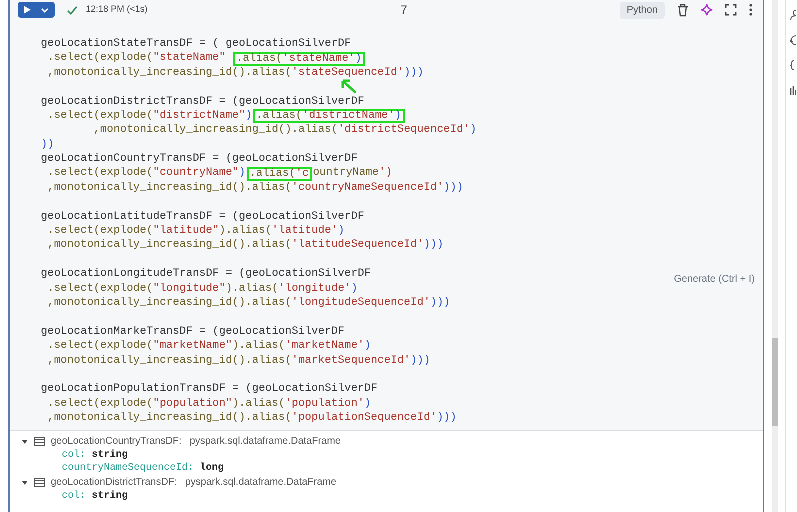 The width and height of the screenshot is (797, 512). Describe the element at coordinates (36, 10) in the screenshot. I see `run-button` at that location.